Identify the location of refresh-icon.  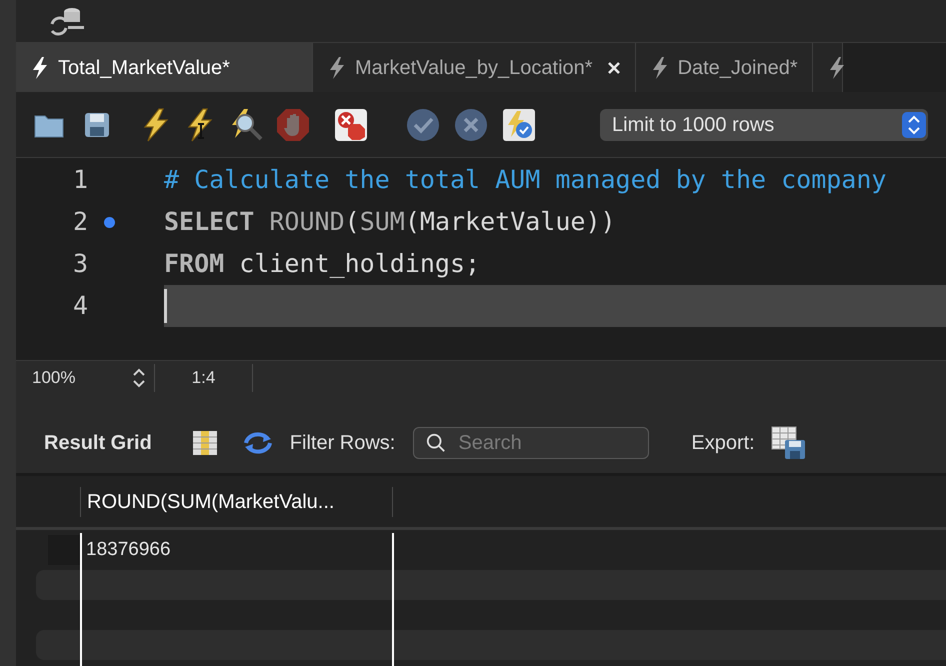
(258, 443).